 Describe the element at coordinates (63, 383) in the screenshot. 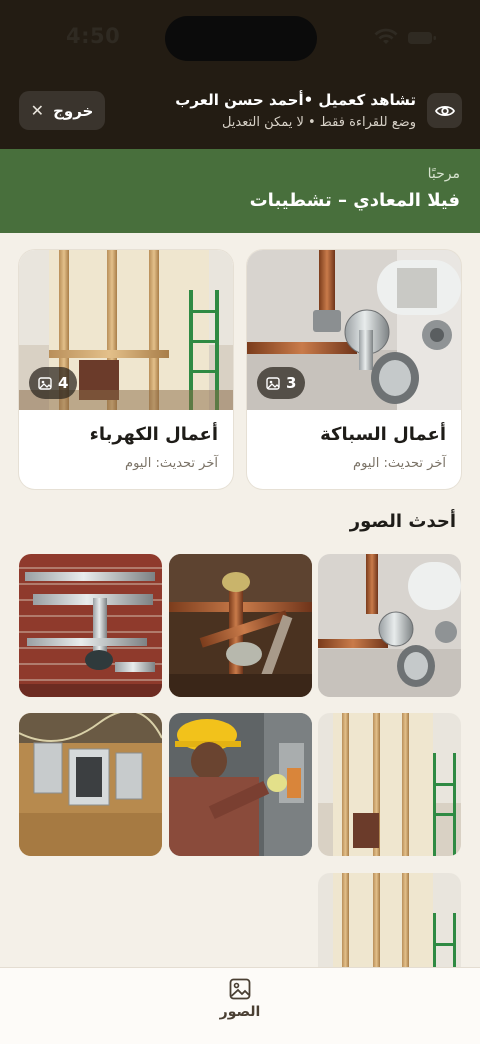

I see `photo-count: 4` at that location.